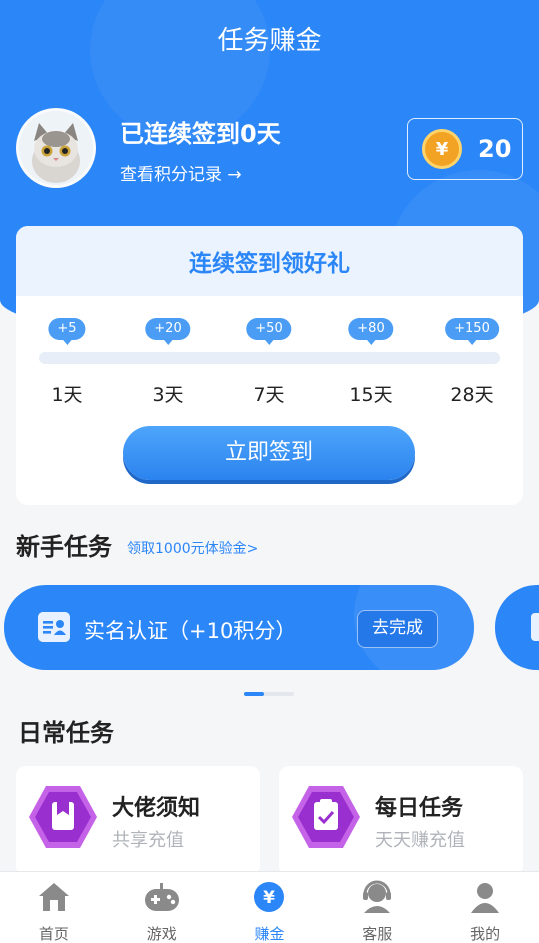  I want to click on coin-value: 20, so click(495, 149).